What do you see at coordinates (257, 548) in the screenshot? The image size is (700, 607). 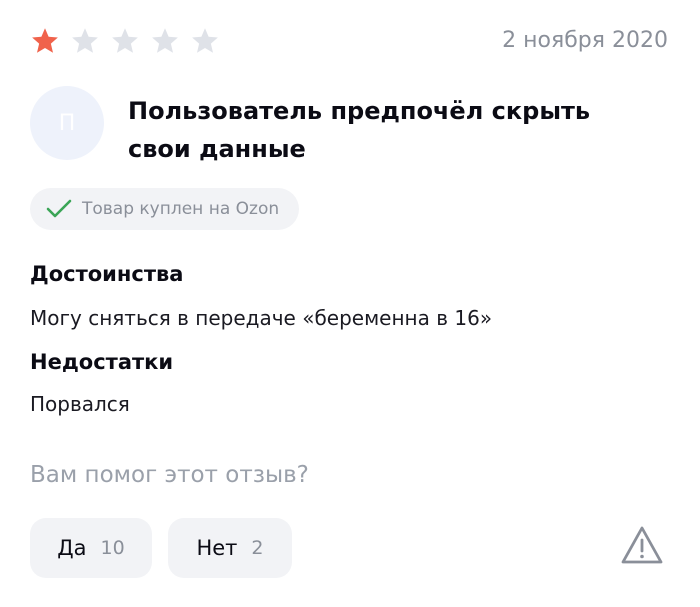 I see `vote-no-count: 2` at bounding box center [257, 548].